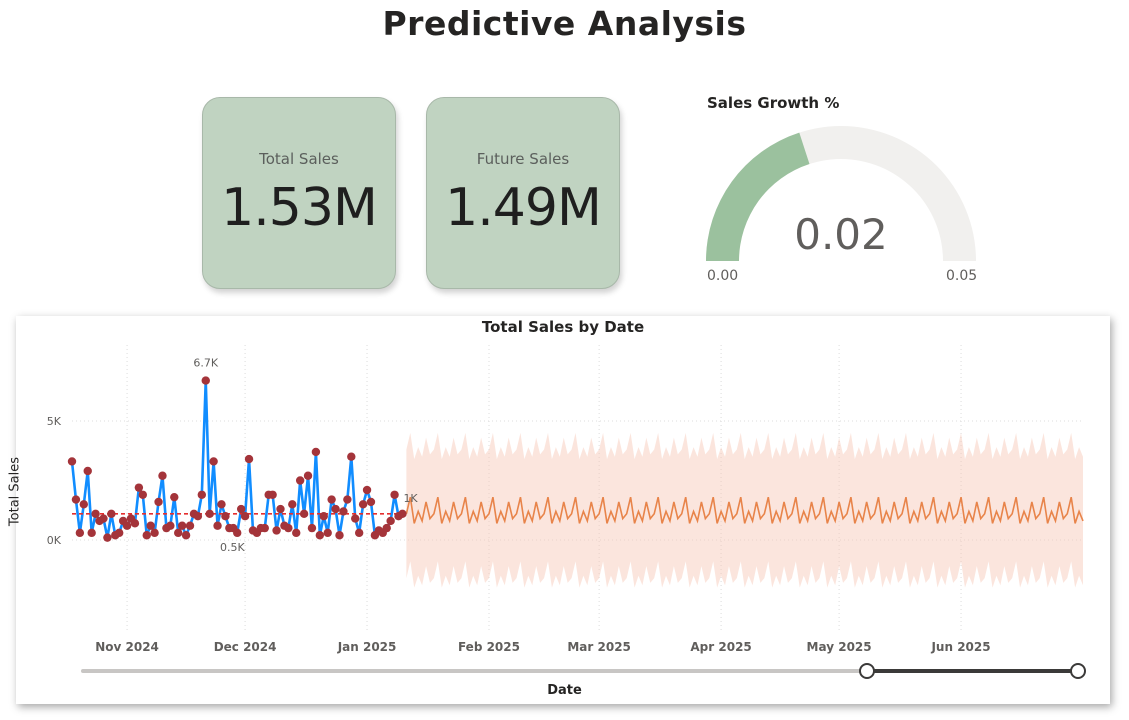  Describe the element at coordinates (54, 421) in the screenshot. I see `y-tick-label: 5K` at that location.